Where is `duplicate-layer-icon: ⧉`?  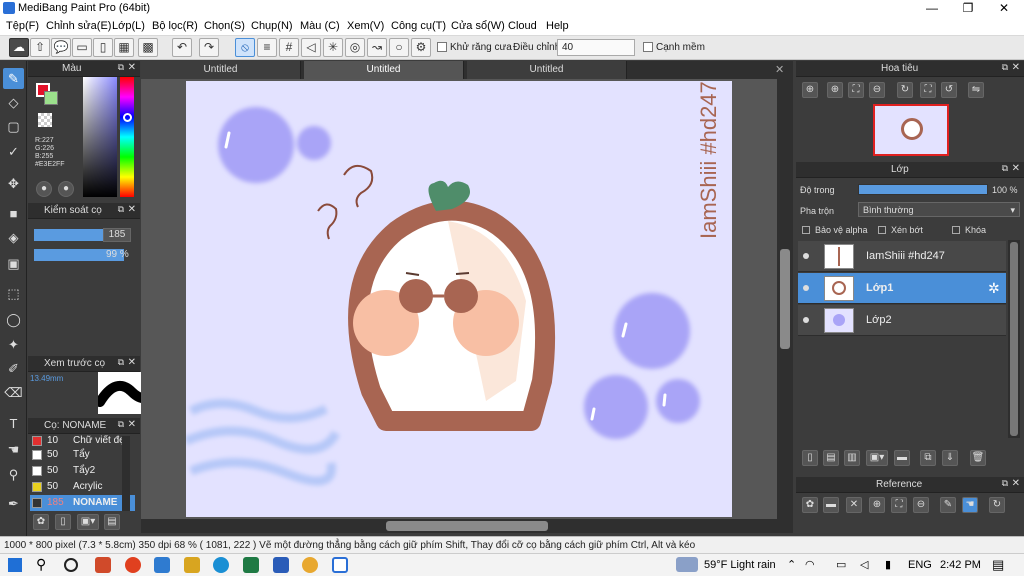
duplicate-layer-icon: ⧉ is located at coordinates (928, 458).